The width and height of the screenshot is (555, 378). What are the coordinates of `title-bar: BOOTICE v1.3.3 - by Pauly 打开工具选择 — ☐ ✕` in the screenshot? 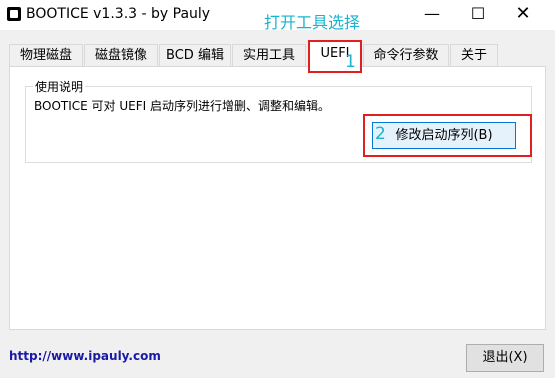 It's located at (277, 16).